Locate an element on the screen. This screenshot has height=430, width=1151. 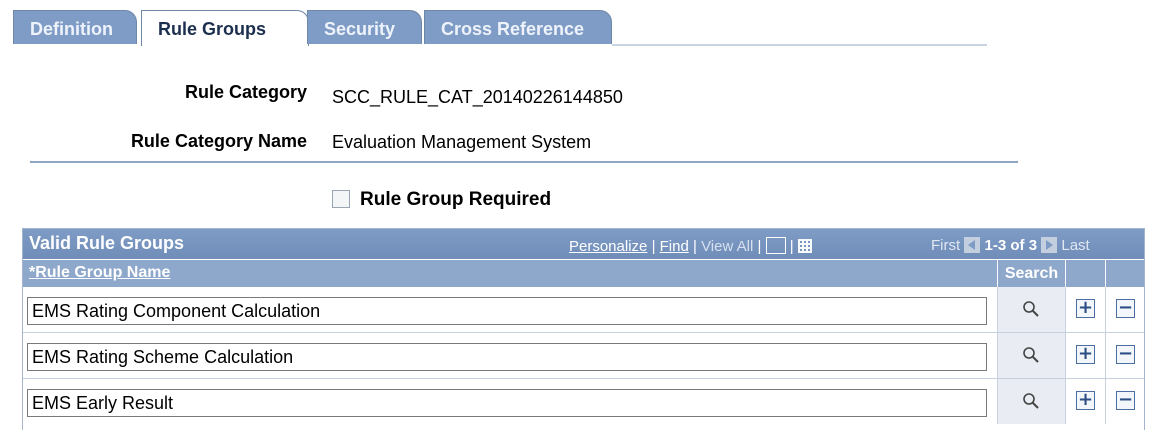
grid-column-header: *Rule Group Name Search is located at coordinates (583, 273).